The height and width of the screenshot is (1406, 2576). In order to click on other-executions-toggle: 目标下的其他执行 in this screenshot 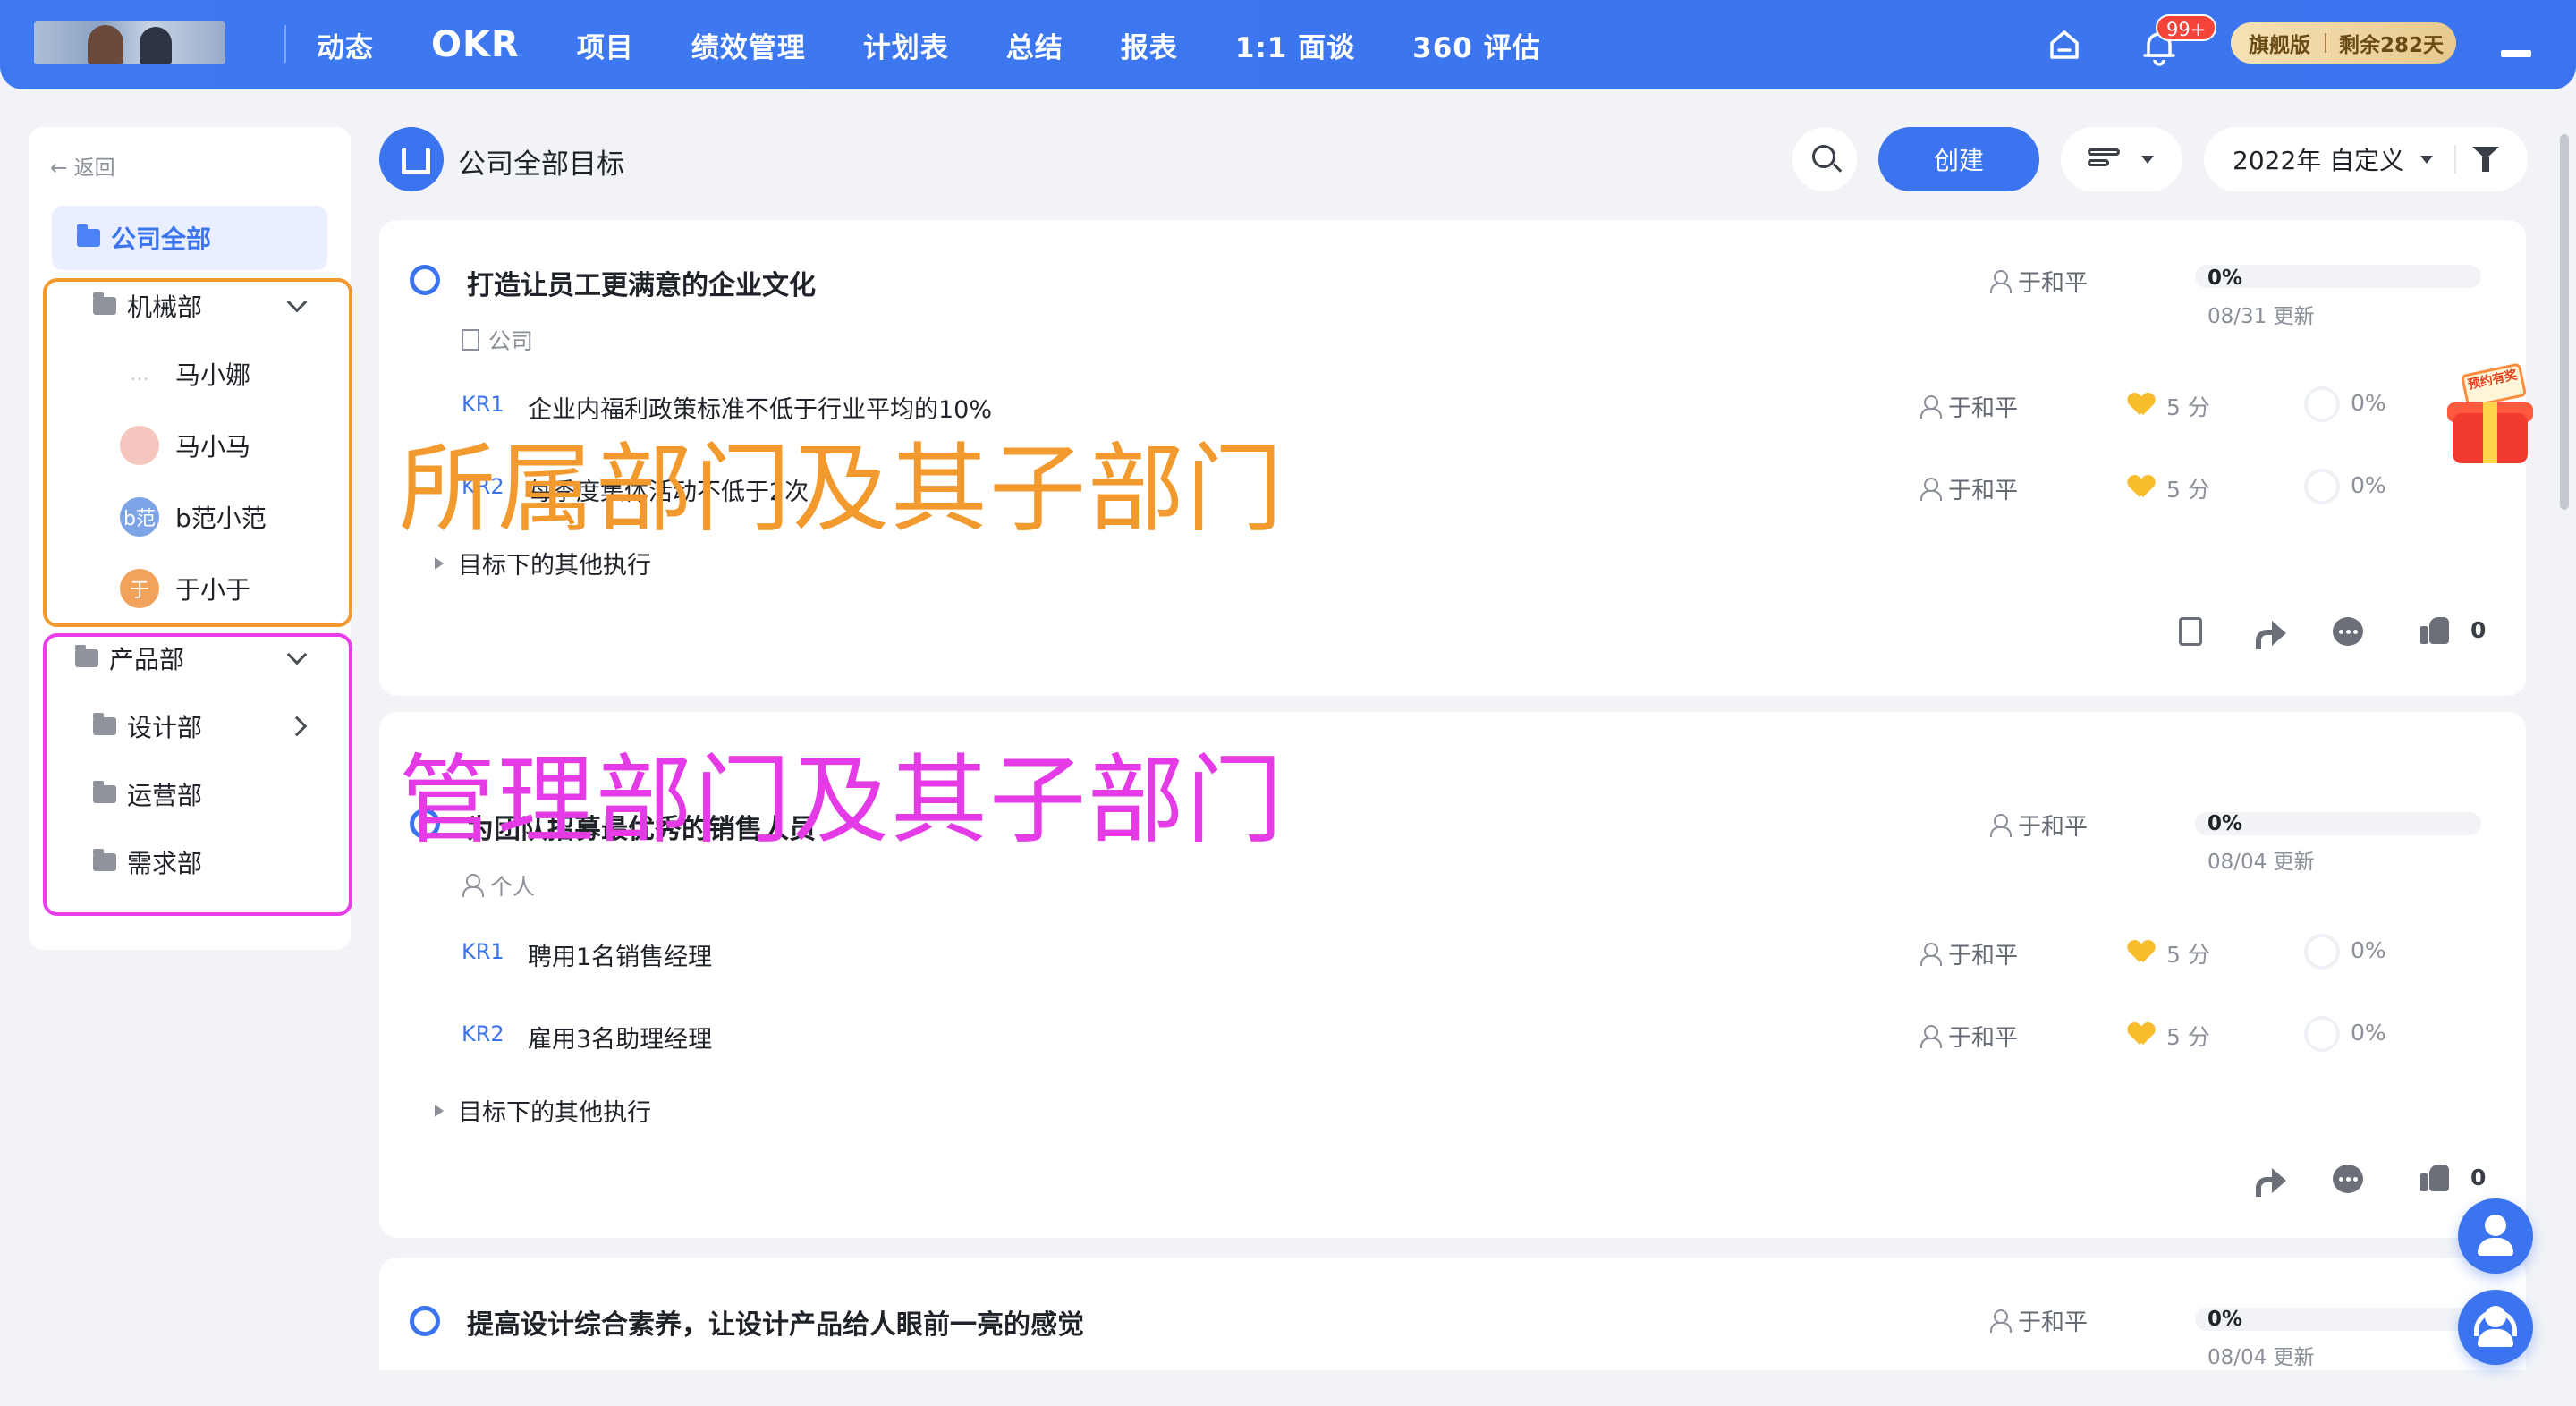, I will do `click(543, 1111)`.